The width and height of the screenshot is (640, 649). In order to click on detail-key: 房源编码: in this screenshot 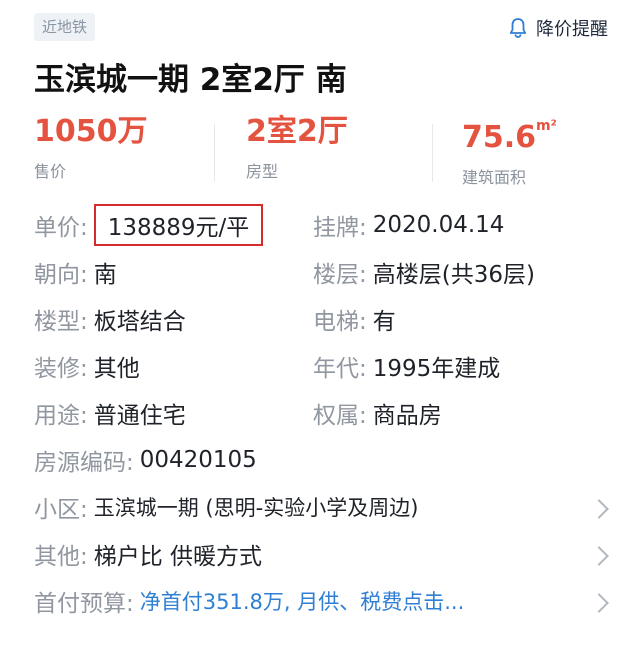, I will do `click(84, 463)`.